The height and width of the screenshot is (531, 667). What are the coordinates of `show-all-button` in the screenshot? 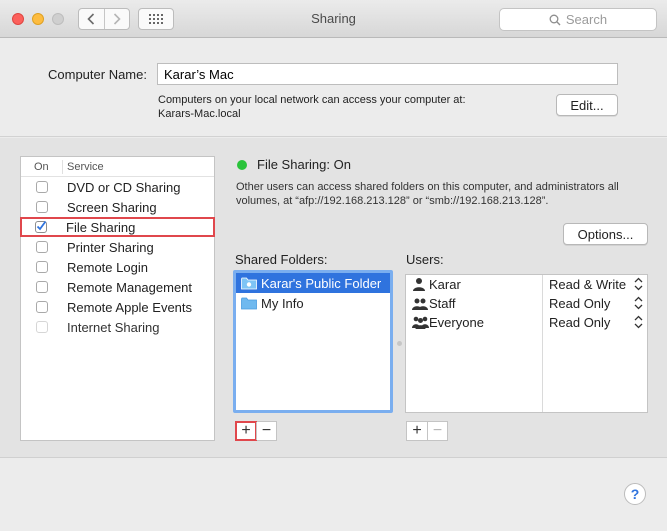 It's located at (156, 19).